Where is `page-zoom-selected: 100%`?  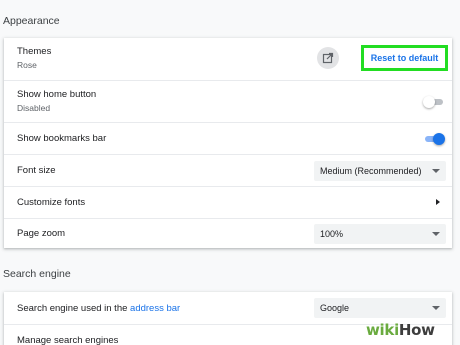
page-zoom-selected: 100% is located at coordinates (332, 234).